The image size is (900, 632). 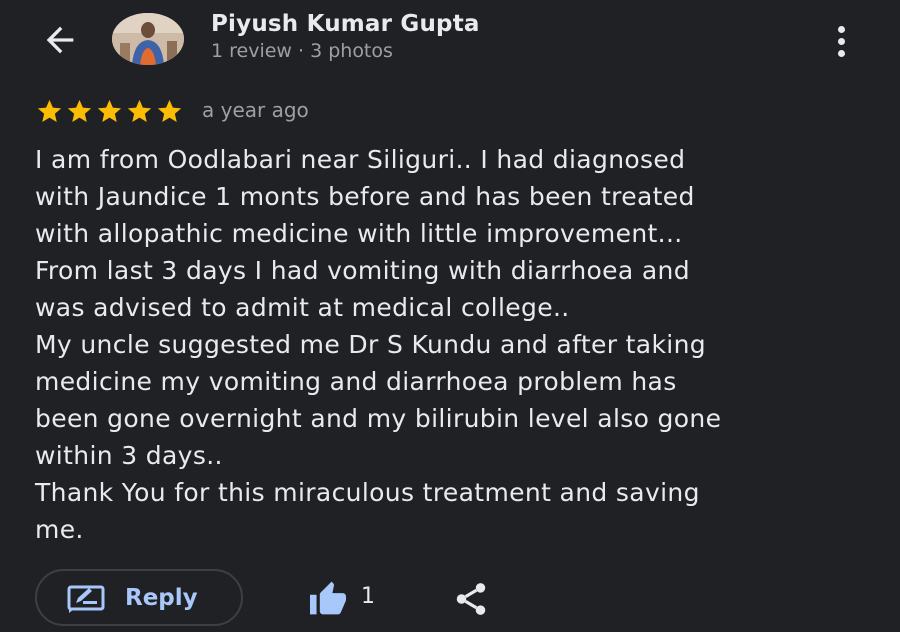 I want to click on review-time: a year ago, so click(x=255, y=110).